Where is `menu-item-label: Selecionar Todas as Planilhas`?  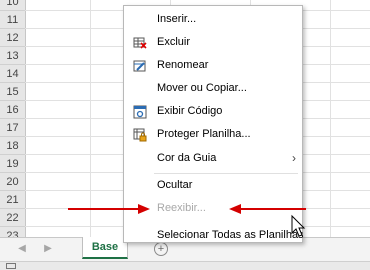 menu-item-label: Selecionar Todas as Planilhas is located at coordinates (230, 235).